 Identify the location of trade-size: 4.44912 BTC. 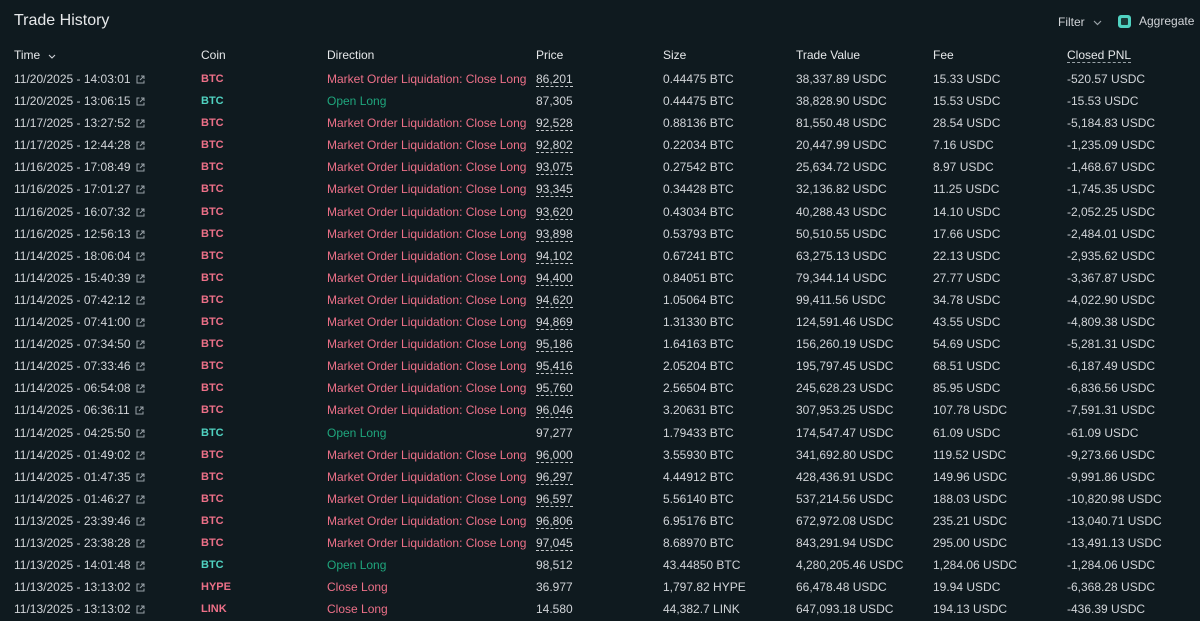
(698, 476).